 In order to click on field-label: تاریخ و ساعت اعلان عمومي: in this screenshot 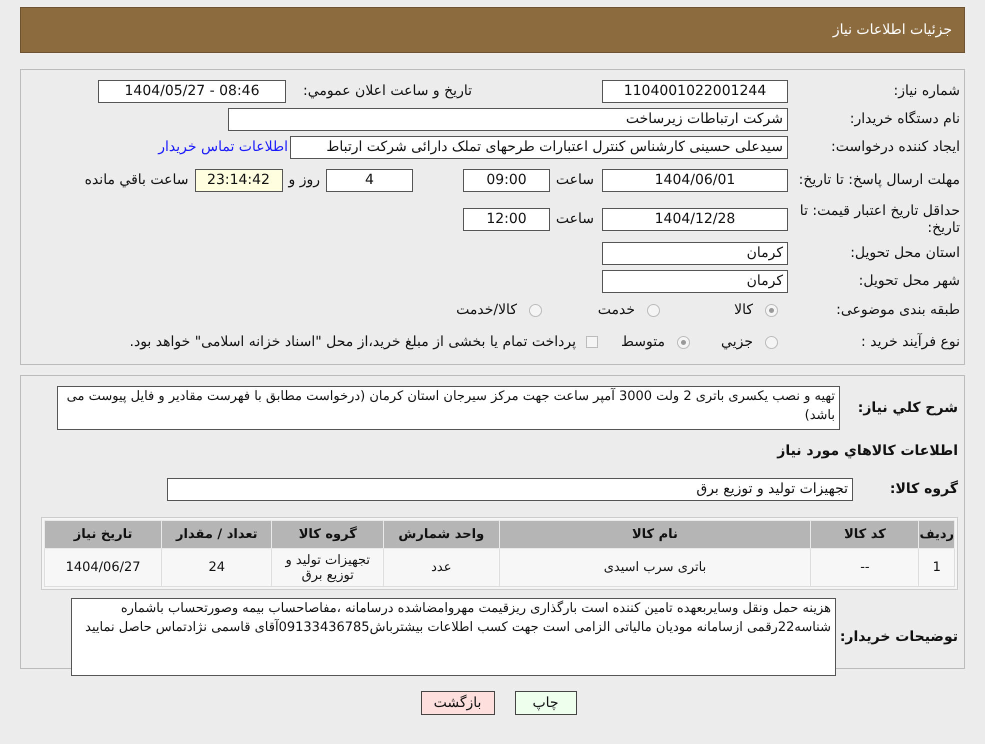, I will do `click(388, 91)`.